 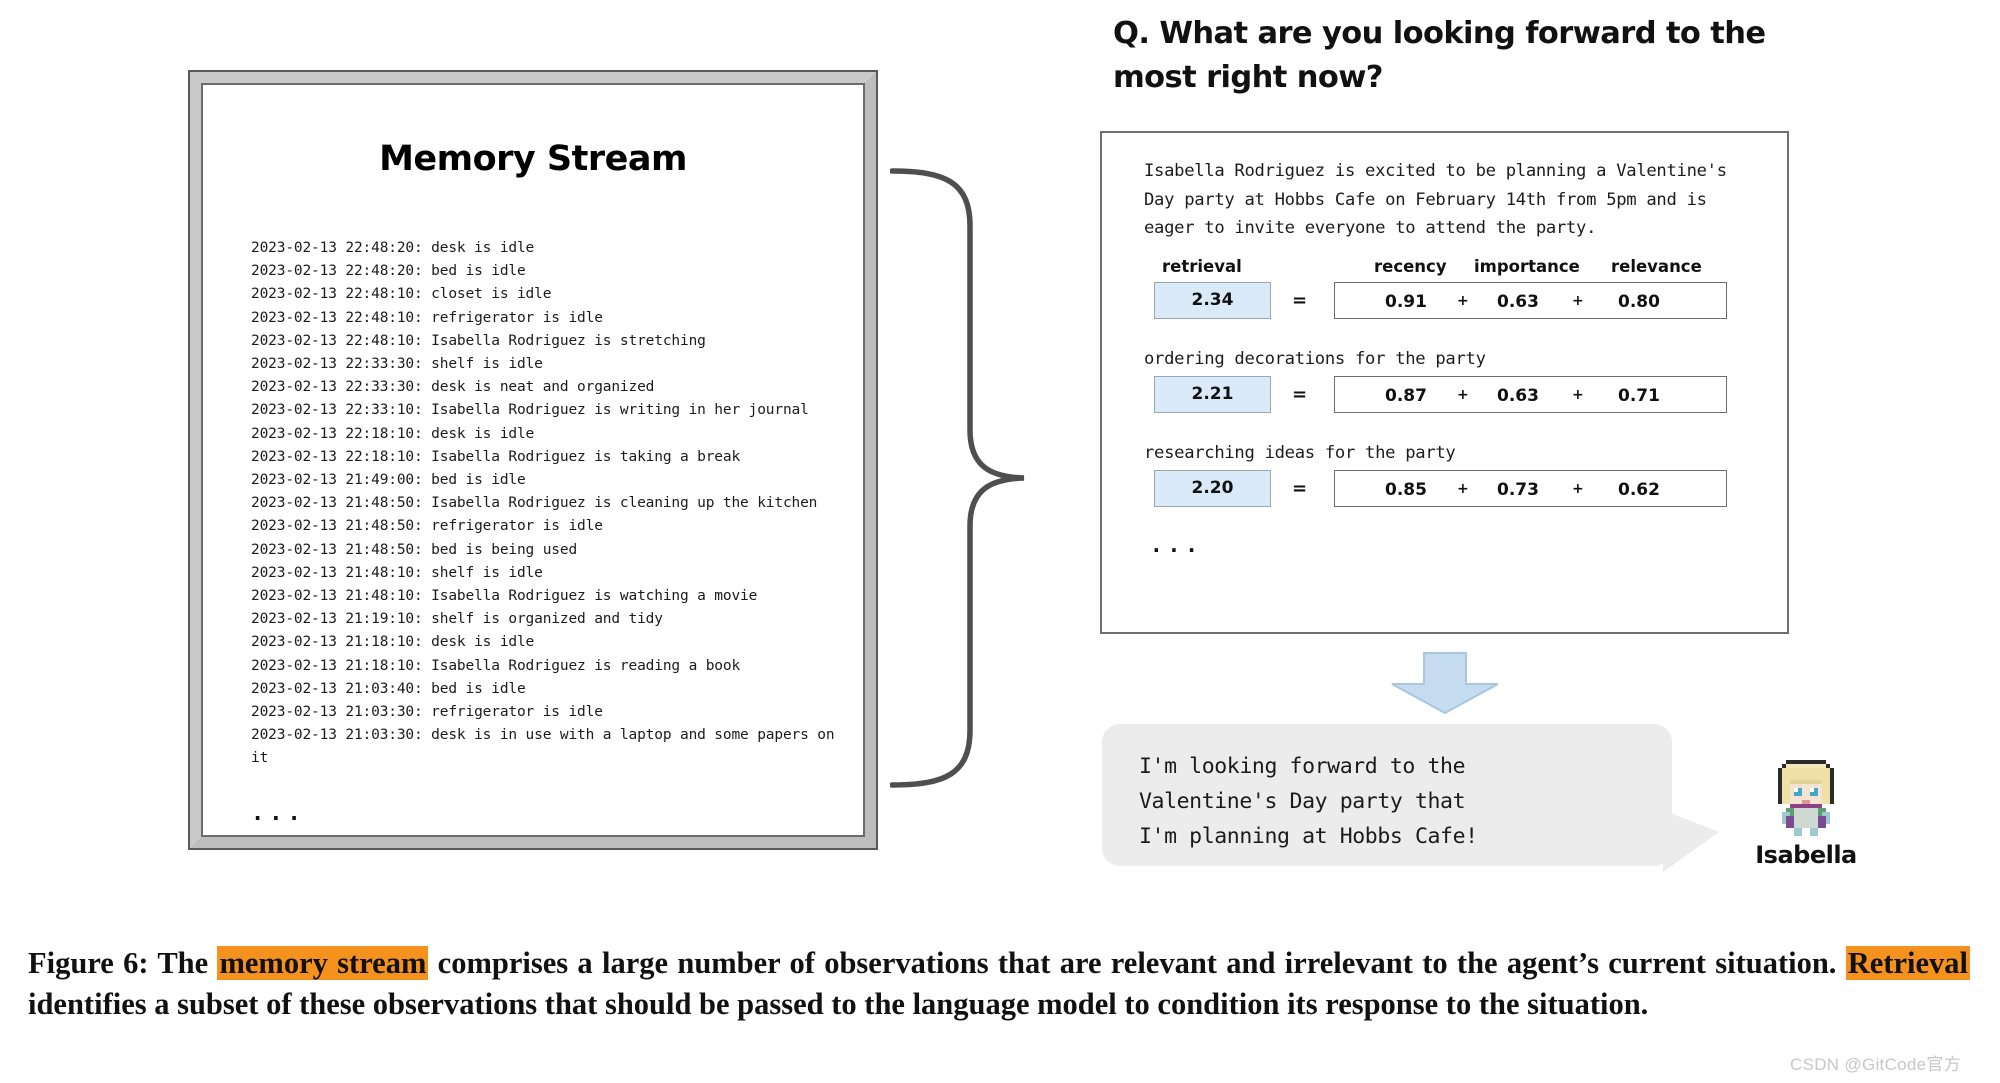 I want to click on score-components-box: 0.87 +0.63 +0.71, so click(x=1530, y=394).